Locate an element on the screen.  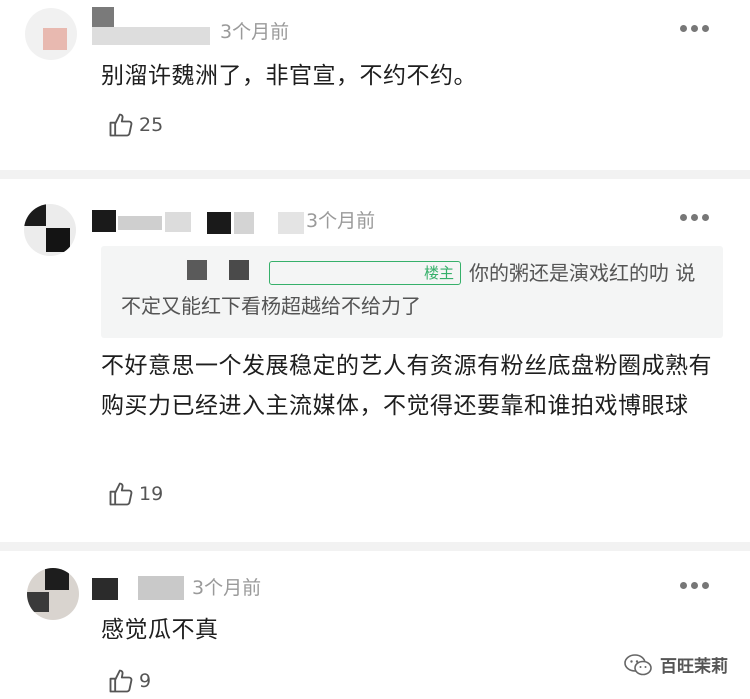
quoted-reply: 楼主 你的粥还是演戏红的叻 说不定又能红下看杨超越给不给力了 is located at coordinates (412, 292).